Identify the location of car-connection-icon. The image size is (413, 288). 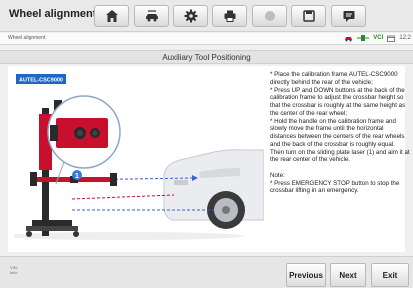
(349, 38).